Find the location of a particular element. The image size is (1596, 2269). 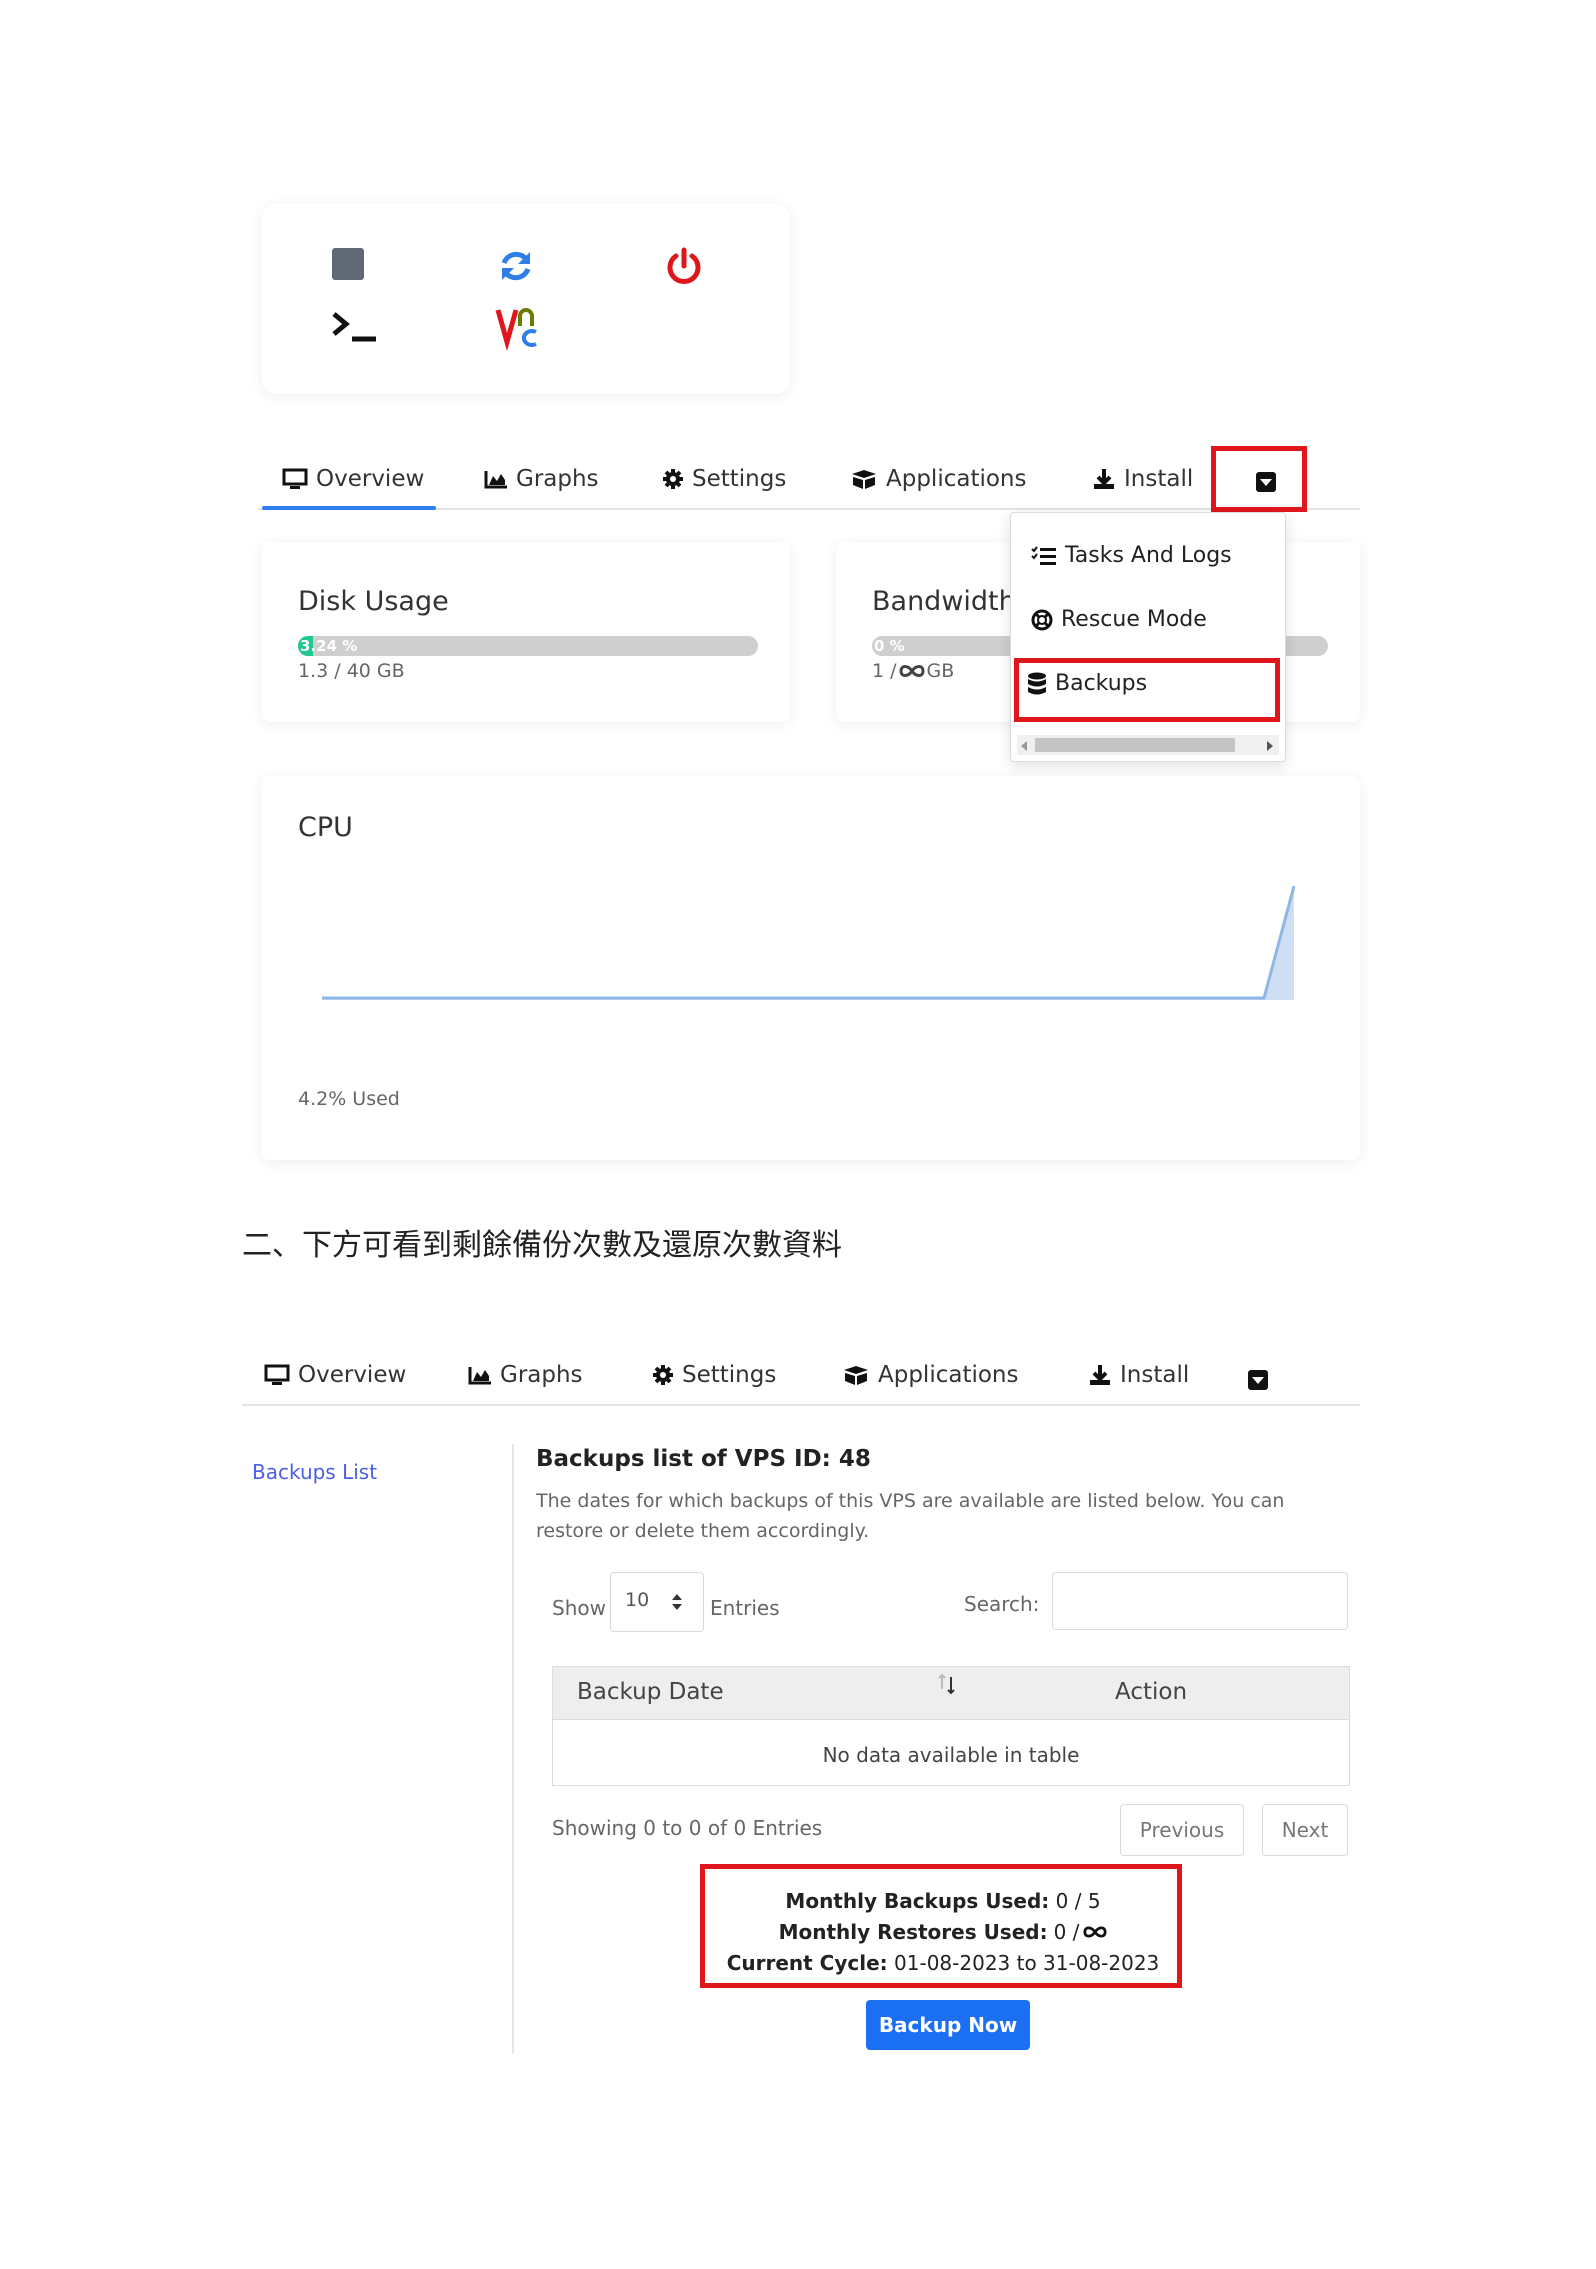

entries-select: 10 is located at coordinates (657, 1602).